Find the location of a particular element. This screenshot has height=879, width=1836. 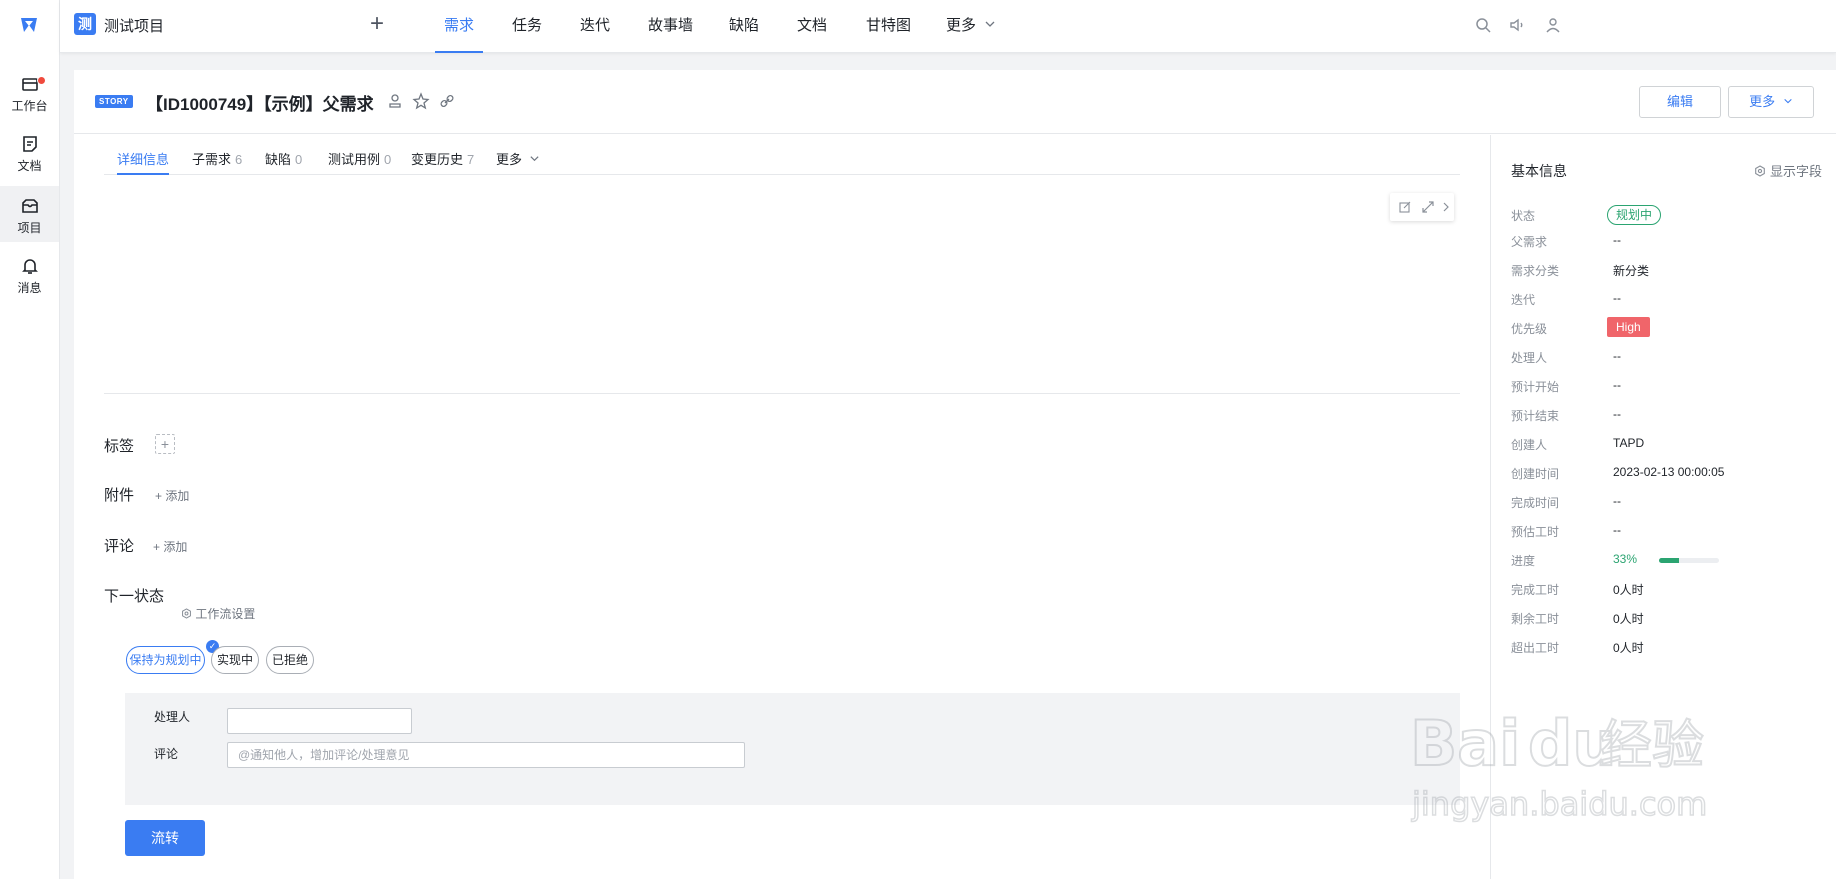

settings-gear-icon is located at coordinates (1760, 171).